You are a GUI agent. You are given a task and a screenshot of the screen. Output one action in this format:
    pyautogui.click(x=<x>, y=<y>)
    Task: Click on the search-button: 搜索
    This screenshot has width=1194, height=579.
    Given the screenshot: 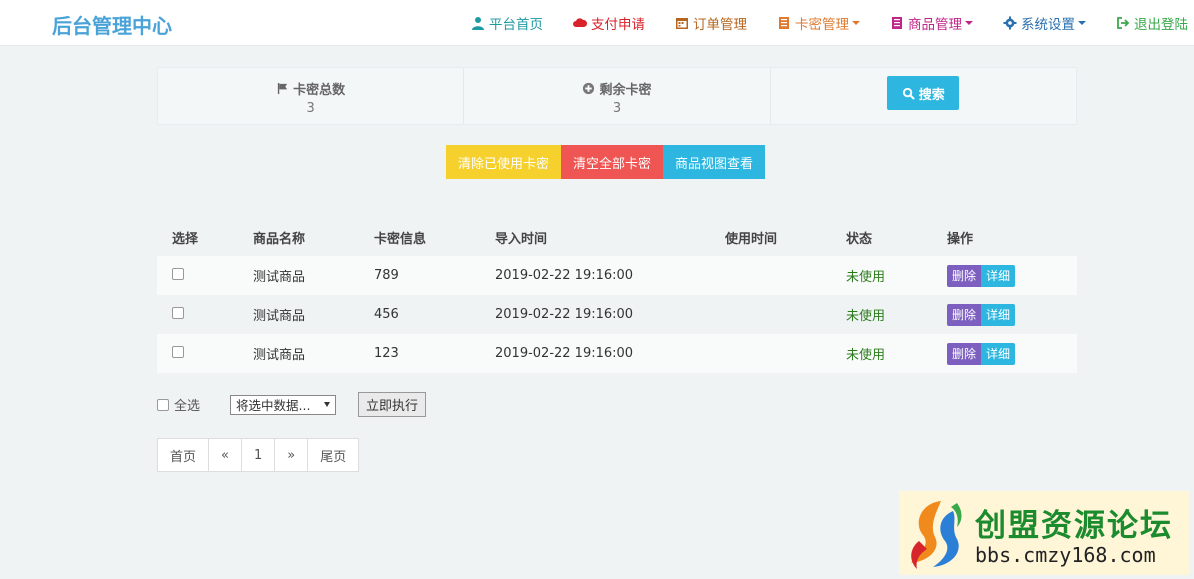 What is the action you would take?
    pyautogui.click(x=923, y=93)
    